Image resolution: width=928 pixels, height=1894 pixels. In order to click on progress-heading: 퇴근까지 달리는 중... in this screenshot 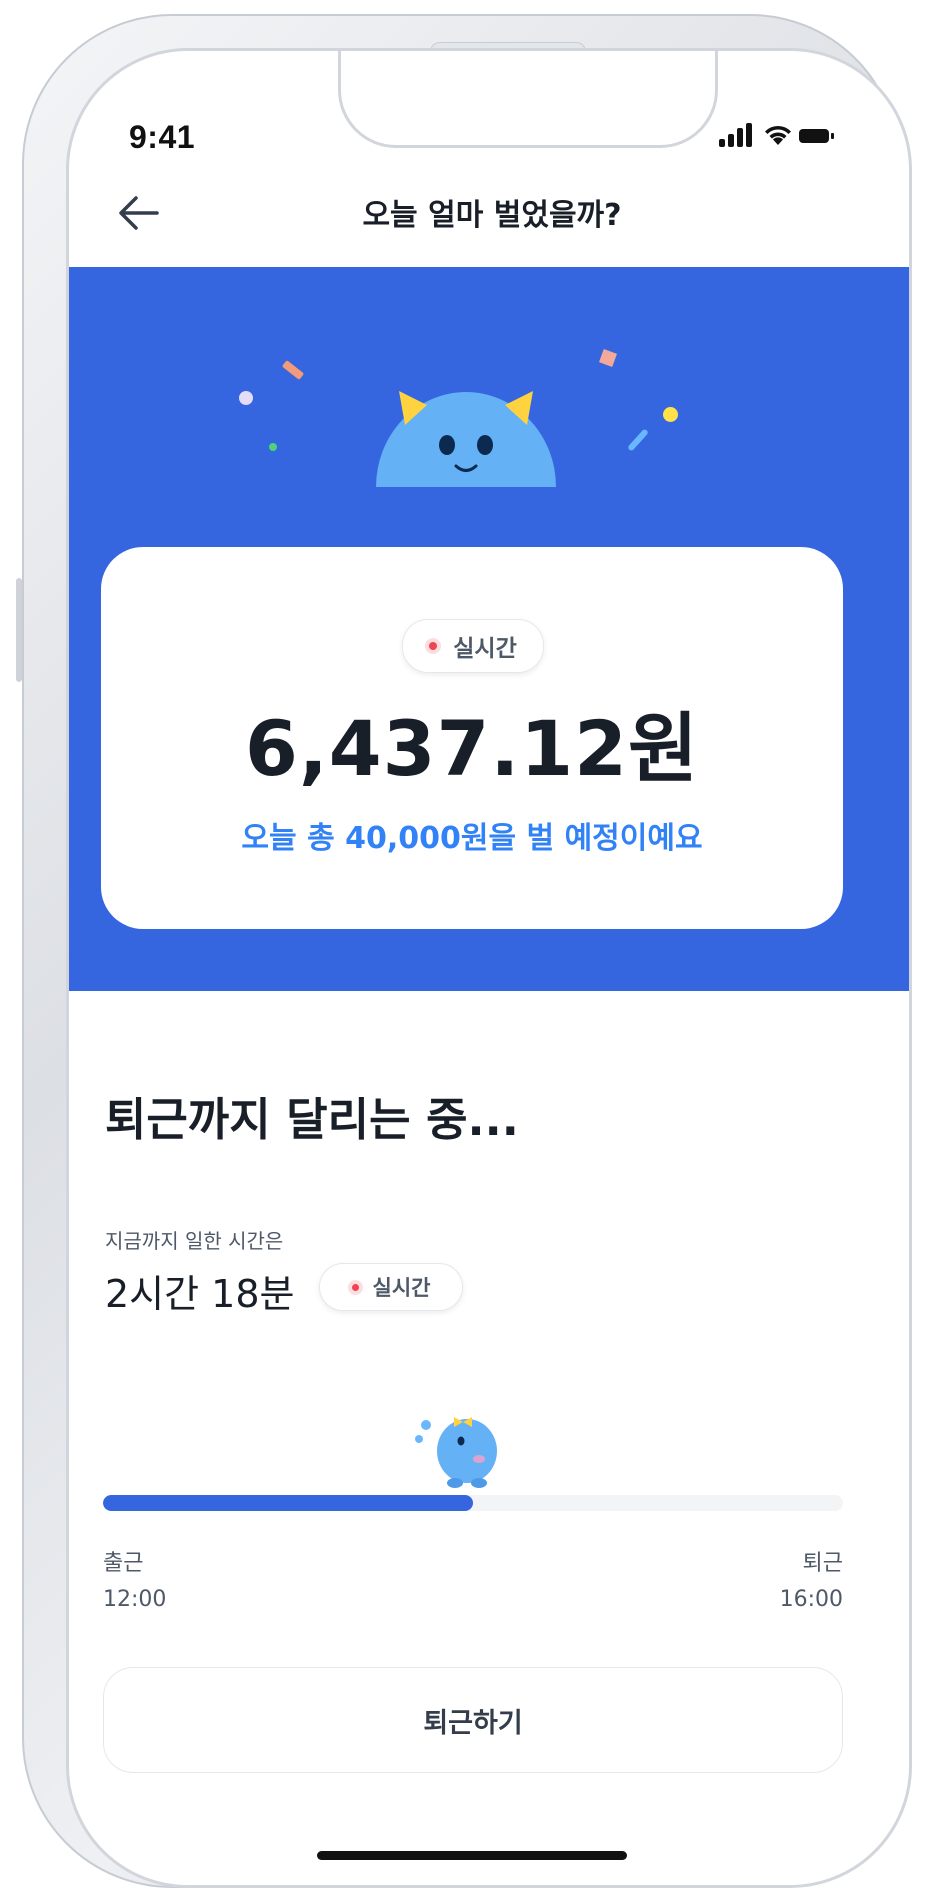, I will do `click(312, 1119)`.